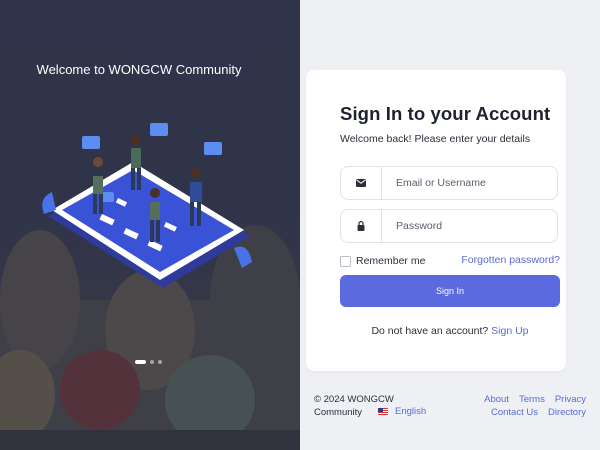  Describe the element at coordinates (148, 362) in the screenshot. I see `carousel-indicators` at that location.